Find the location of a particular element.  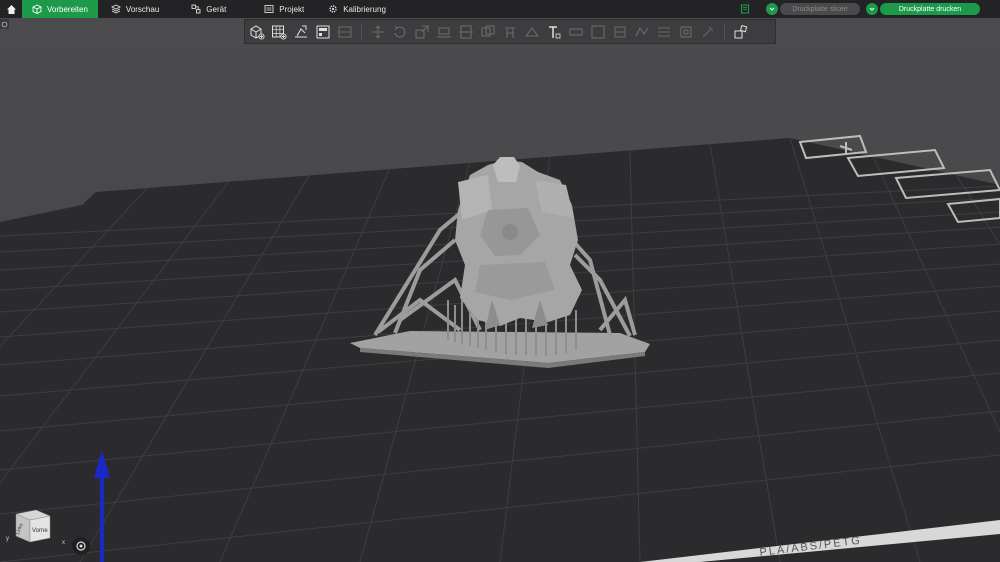

print-plate-button: Druckplatte drucken is located at coordinates (930, 9).